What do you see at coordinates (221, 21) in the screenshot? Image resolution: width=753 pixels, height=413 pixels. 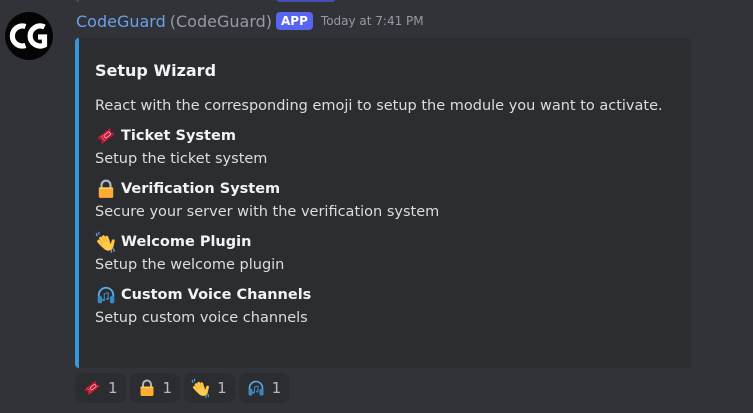 I see `author-username: (CodeGuard)` at bounding box center [221, 21].